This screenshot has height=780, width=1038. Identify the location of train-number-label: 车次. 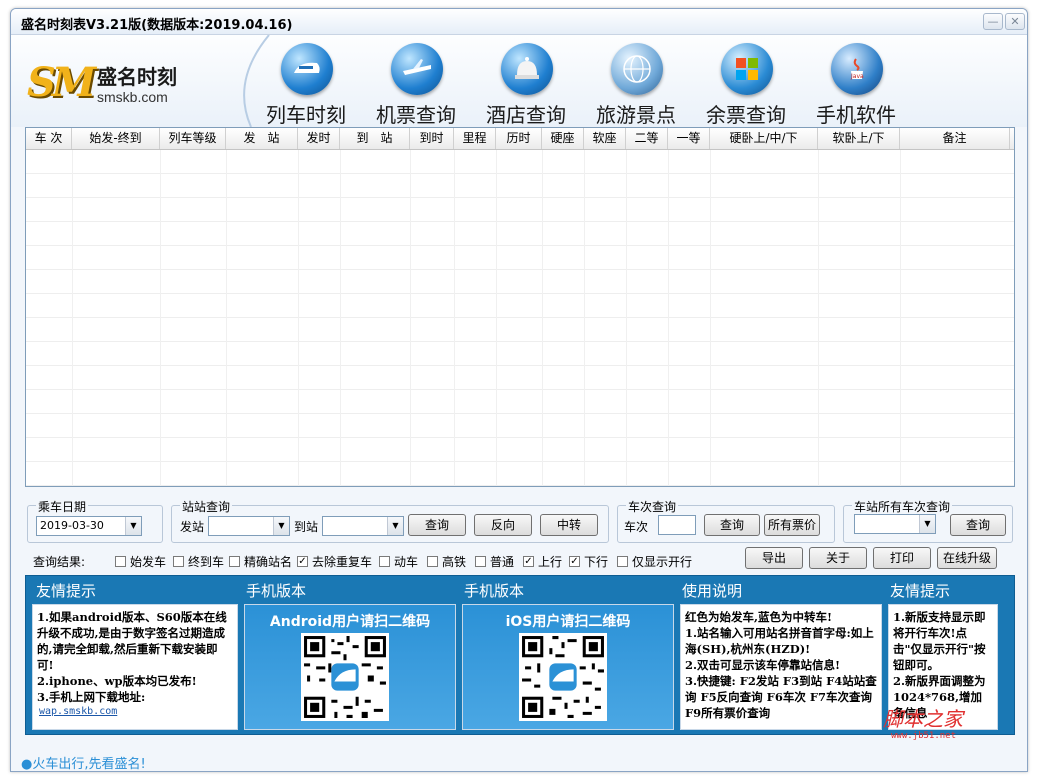
(636, 527).